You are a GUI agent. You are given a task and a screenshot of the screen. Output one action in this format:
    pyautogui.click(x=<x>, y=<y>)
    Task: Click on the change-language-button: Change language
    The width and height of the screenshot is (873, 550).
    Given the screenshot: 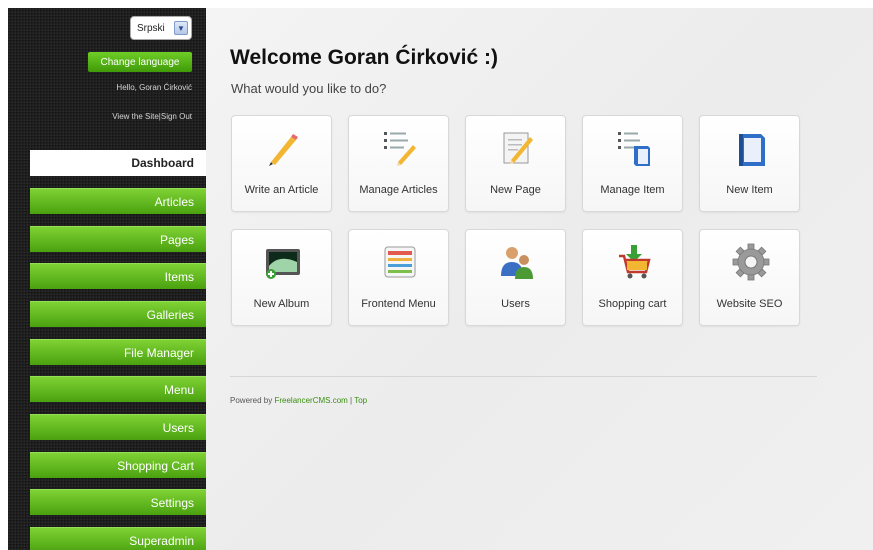 What is the action you would take?
    pyautogui.click(x=140, y=62)
    